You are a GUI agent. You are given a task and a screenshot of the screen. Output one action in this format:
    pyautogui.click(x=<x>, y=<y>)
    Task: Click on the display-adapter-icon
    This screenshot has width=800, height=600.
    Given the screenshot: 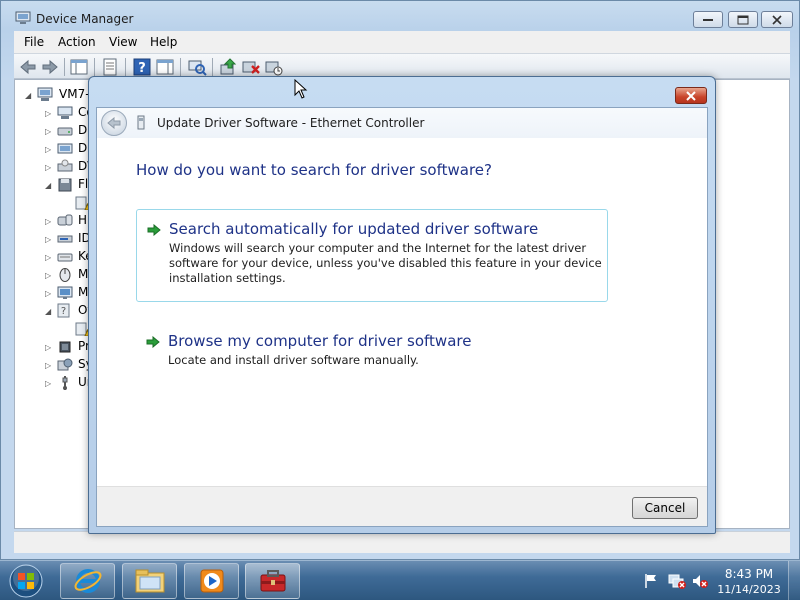 What is the action you would take?
    pyautogui.click(x=65, y=148)
    